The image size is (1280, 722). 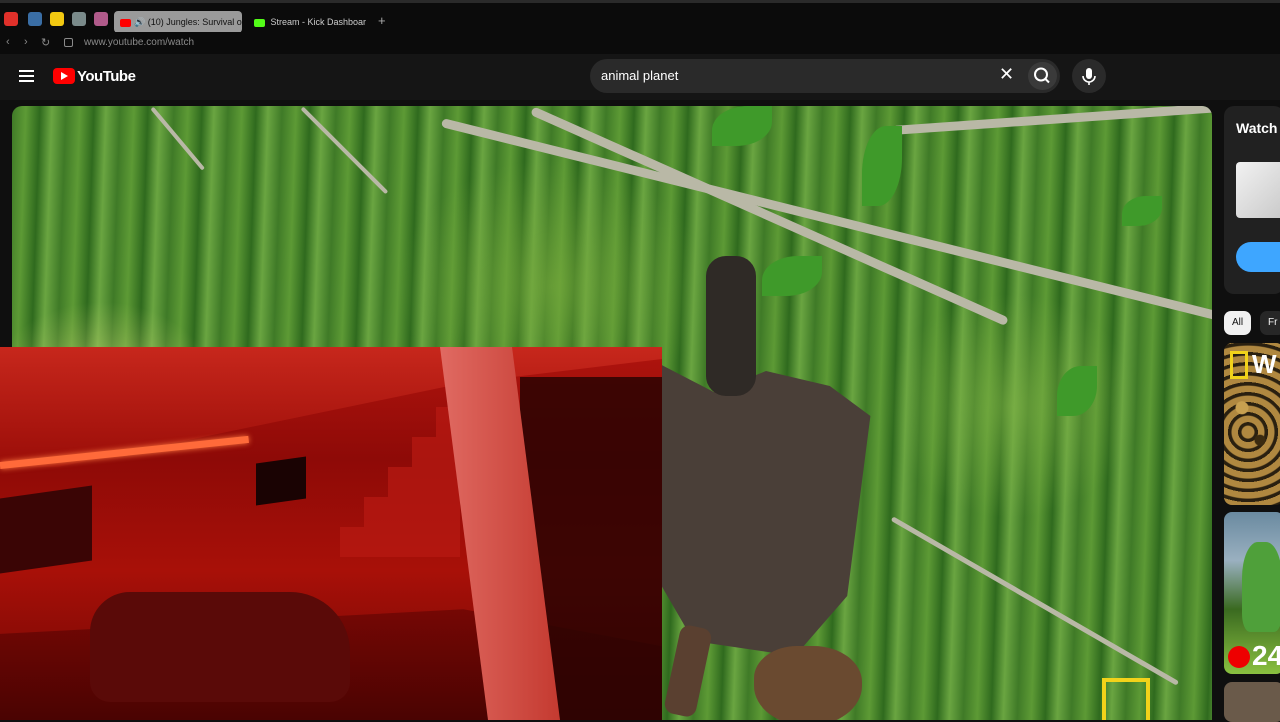 What do you see at coordinates (220, 647) in the screenshot?
I see `room-bed` at bounding box center [220, 647].